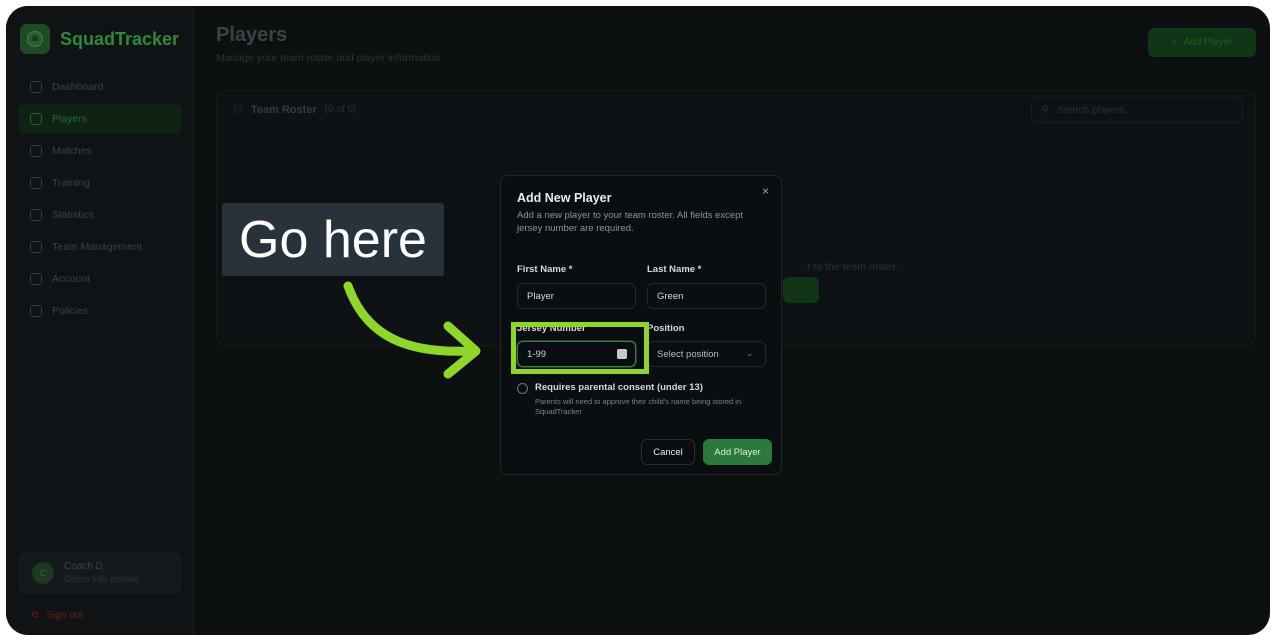 The image size is (1276, 641). Describe the element at coordinates (100, 279) in the screenshot. I see `sidebar-item-account: Account` at that location.